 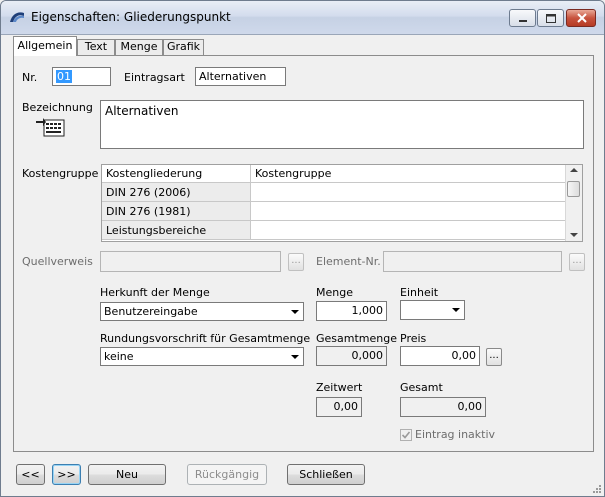 What do you see at coordinates (51, 127) in the screenshot?
I see `keyboard-icon` at bounding box center [51, 127].